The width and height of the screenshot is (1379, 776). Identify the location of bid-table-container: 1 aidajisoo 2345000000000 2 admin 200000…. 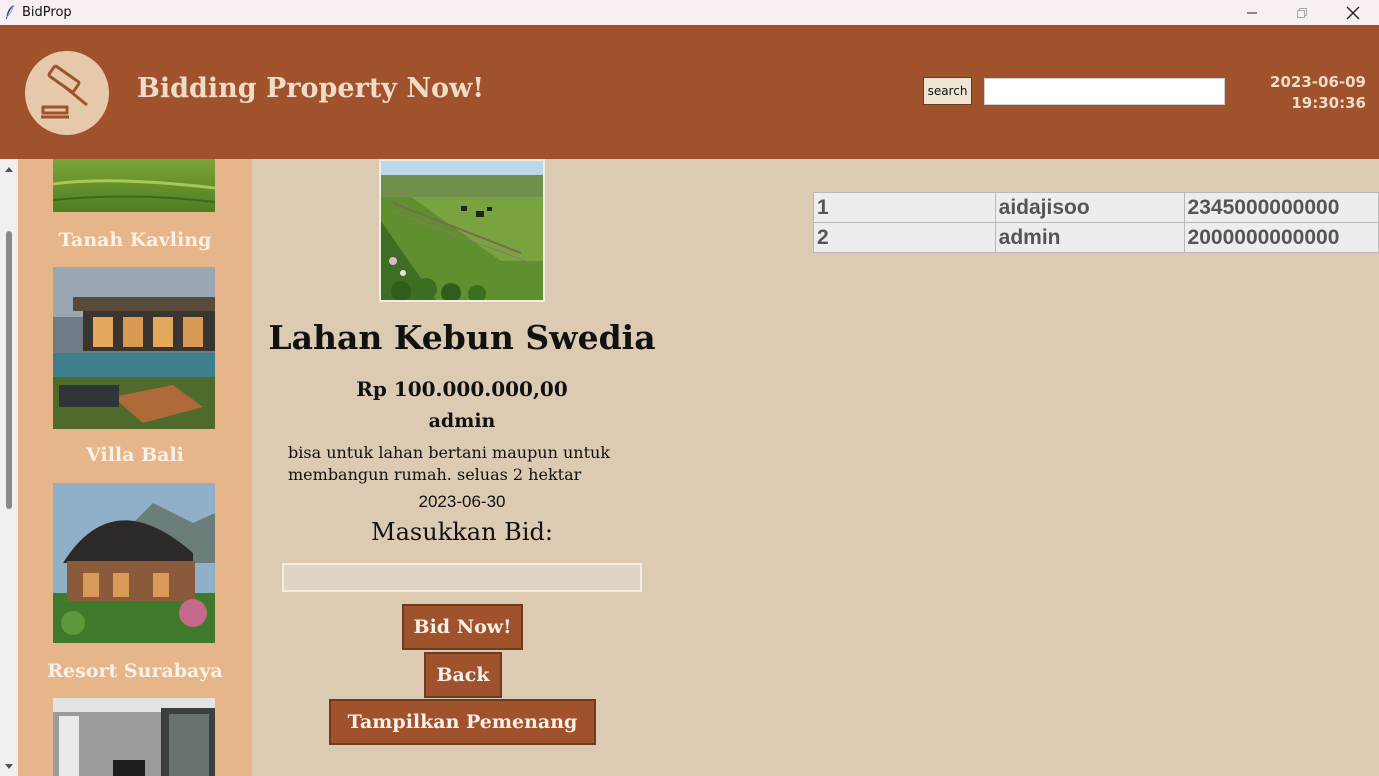
(1096, 223).